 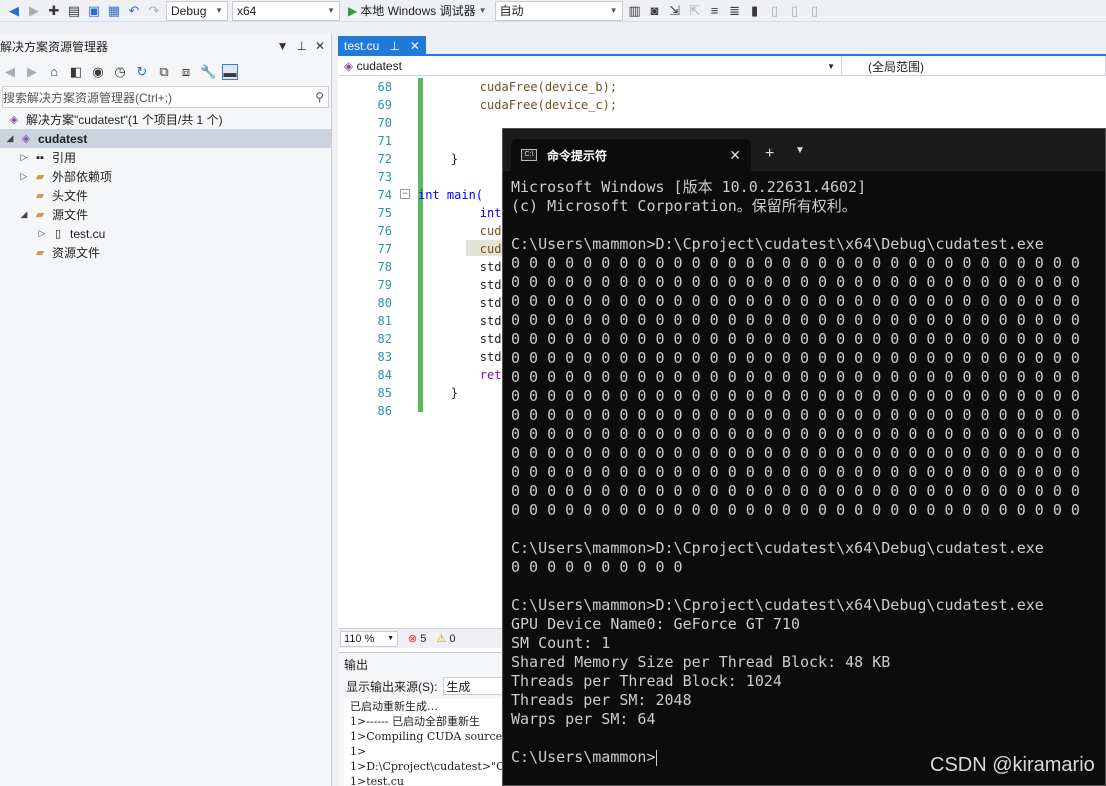 I want to click on bookmark-icon: ▮, so click(x=755, y=11).